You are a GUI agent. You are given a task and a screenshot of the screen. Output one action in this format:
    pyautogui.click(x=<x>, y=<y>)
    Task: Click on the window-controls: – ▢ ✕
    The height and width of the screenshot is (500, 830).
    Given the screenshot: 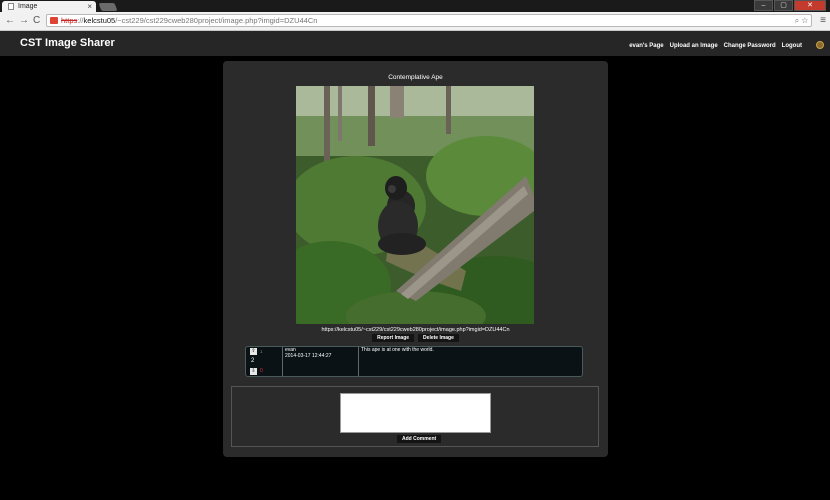 What is the action you would take?
    pyautogui.click(x=789, y=5)
    